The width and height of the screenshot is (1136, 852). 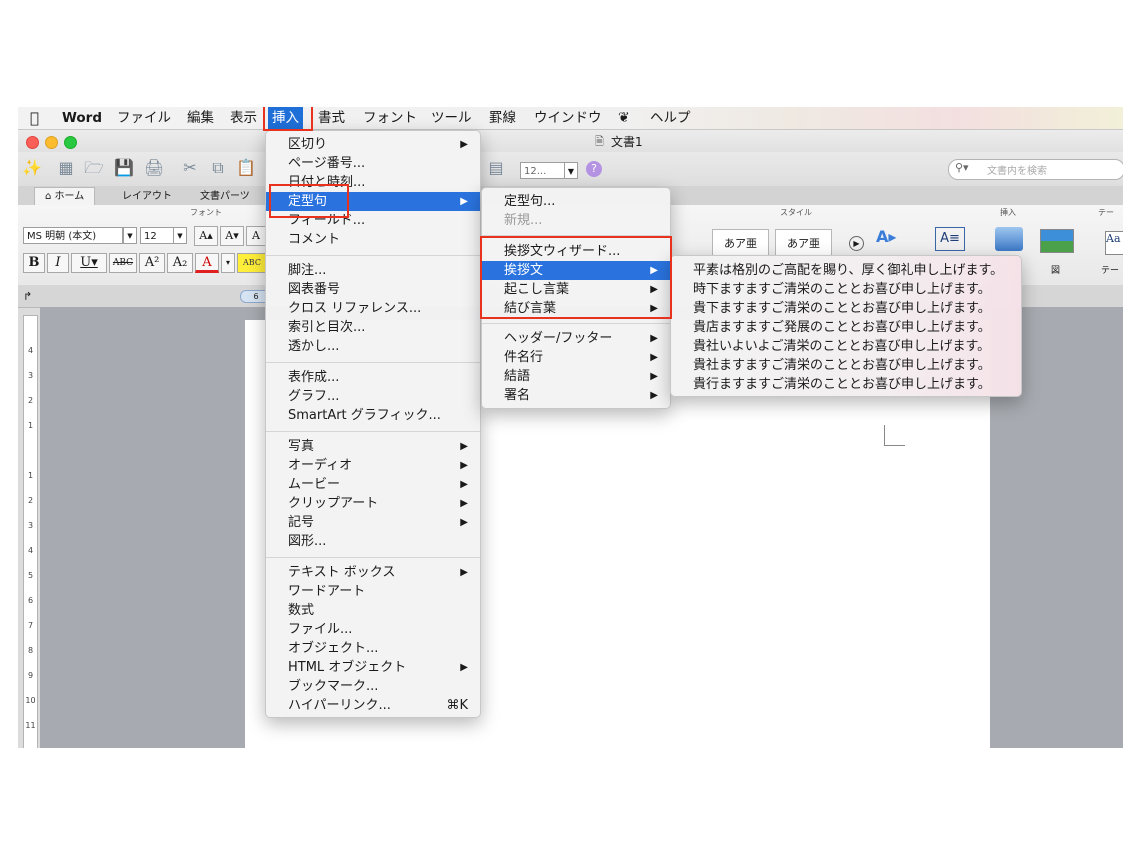 What do you see at coordinates (206, 212) in the screenshot?
I see `font-group-label: フォント` at bounding box center [206, 212].